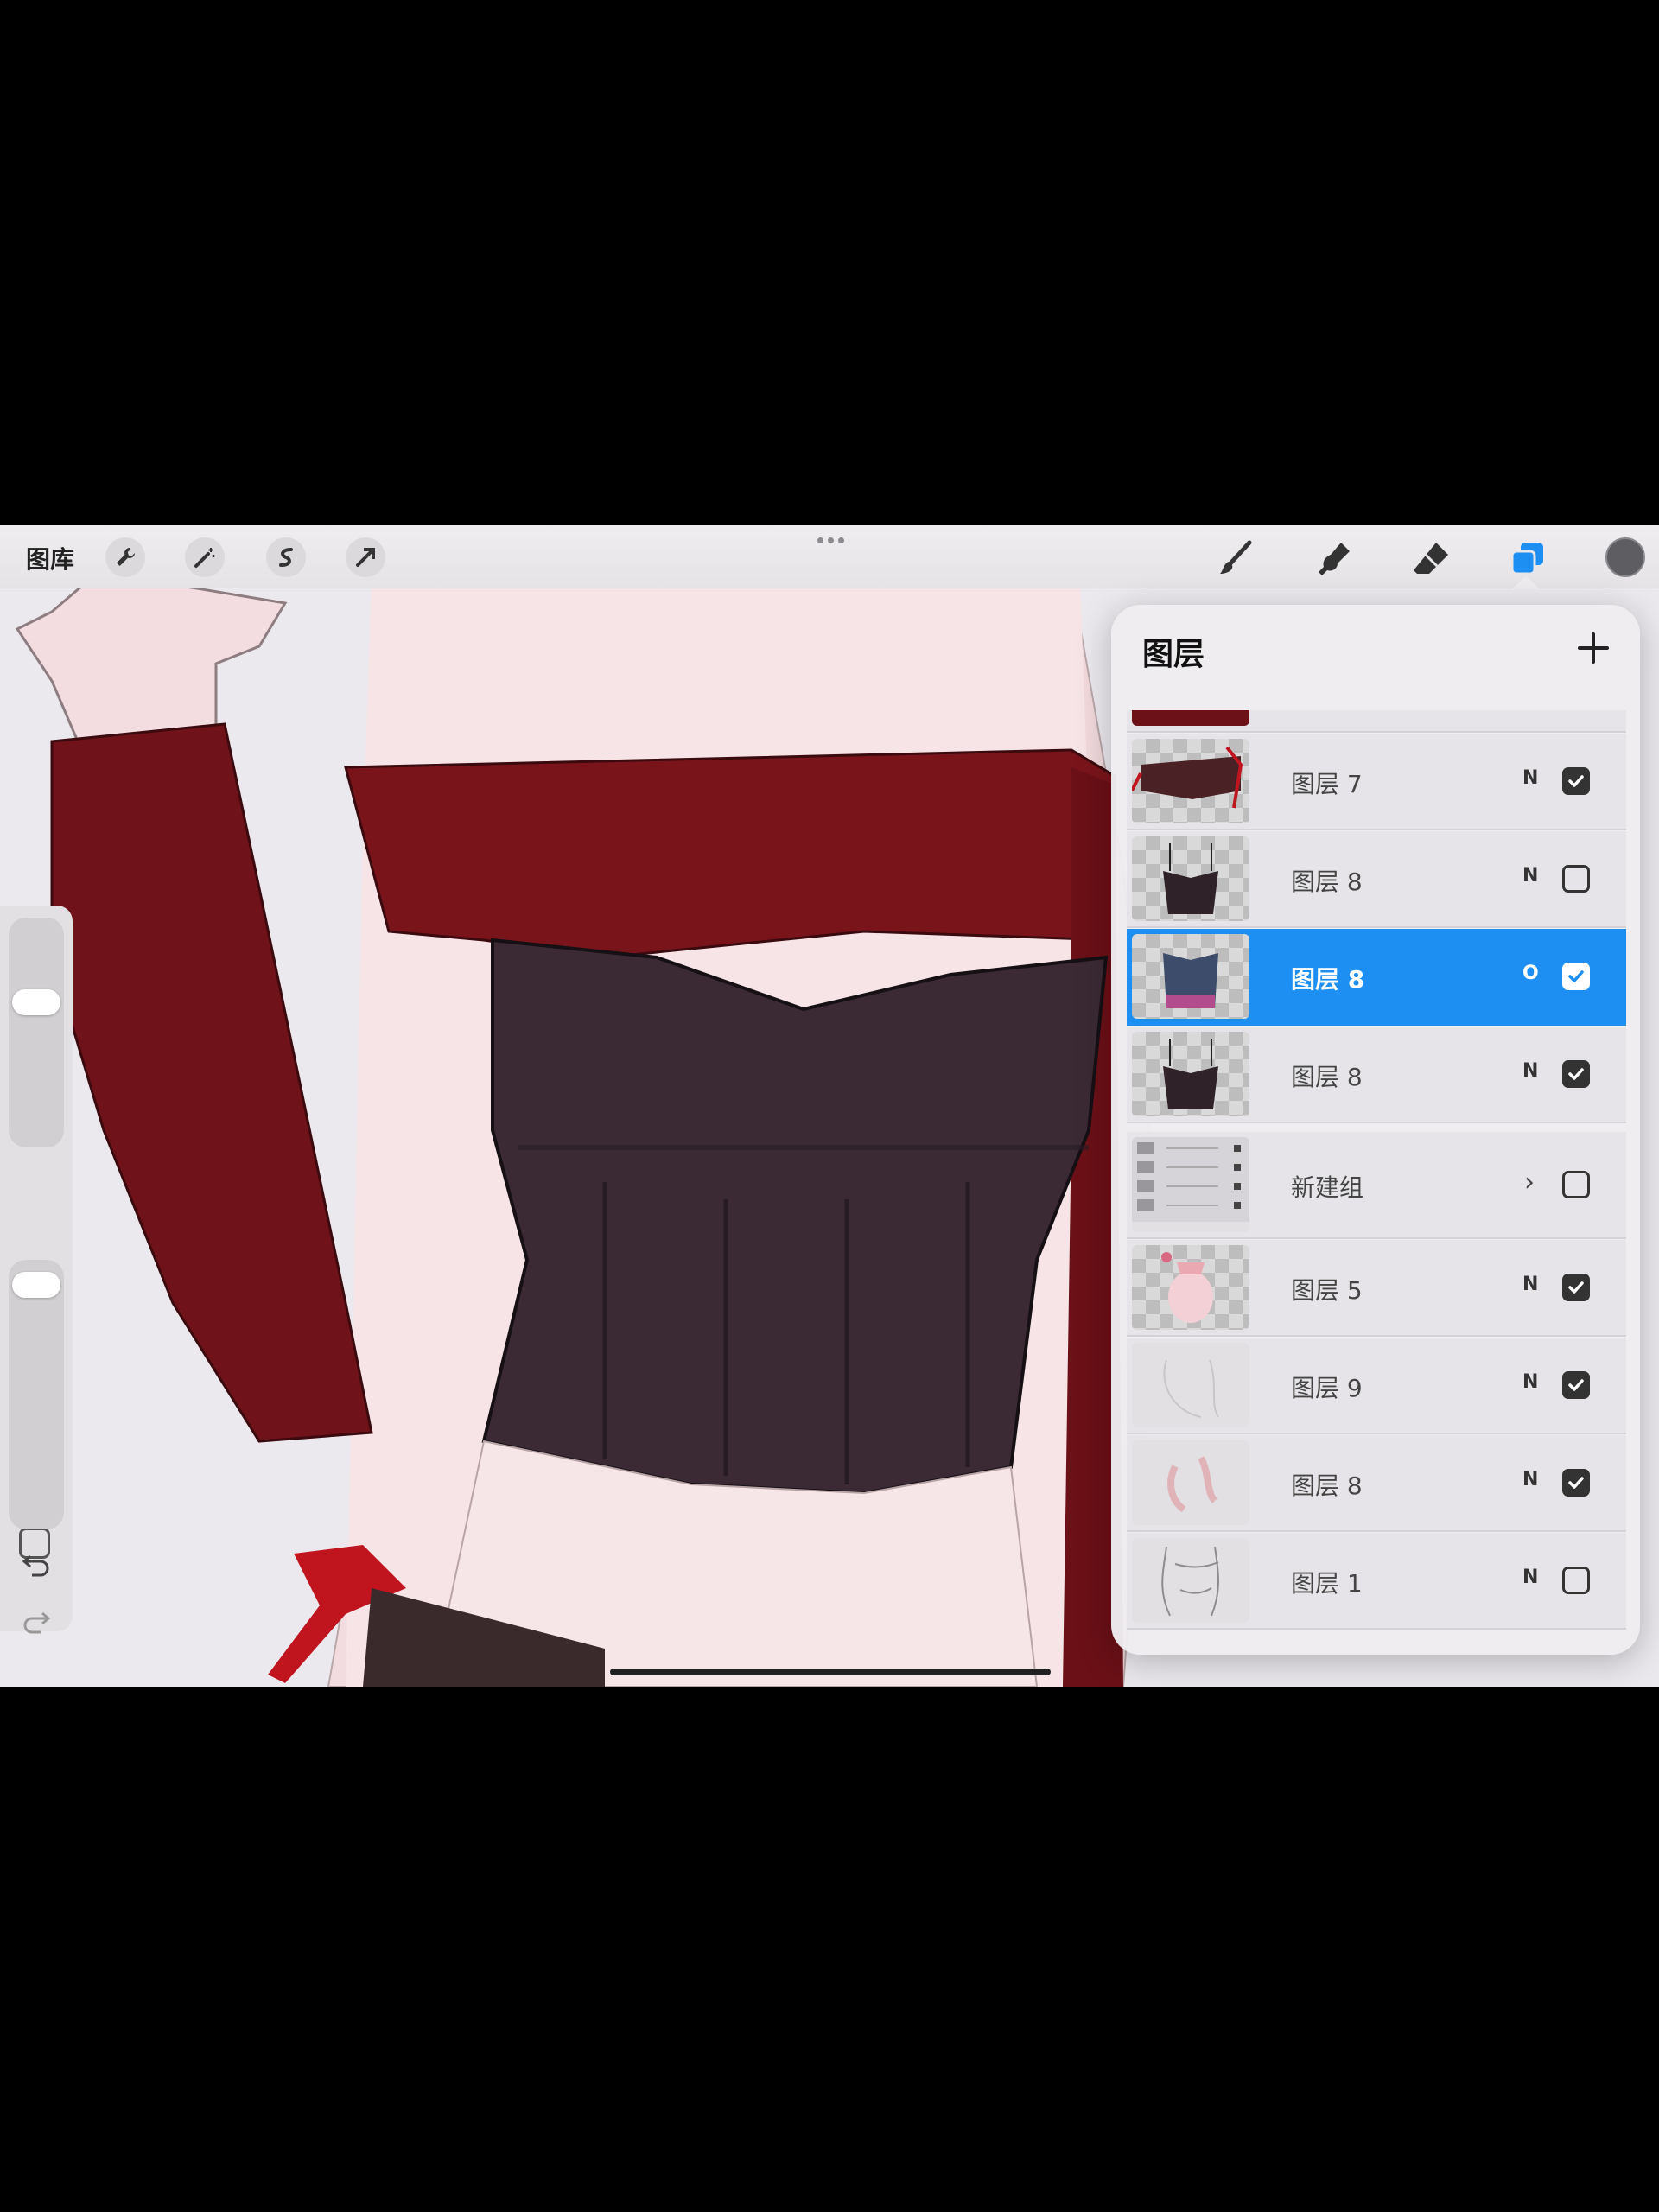 This screenshot has width=1659, height=2212. I want to click on brush-size-handle, so click(36, 1002).